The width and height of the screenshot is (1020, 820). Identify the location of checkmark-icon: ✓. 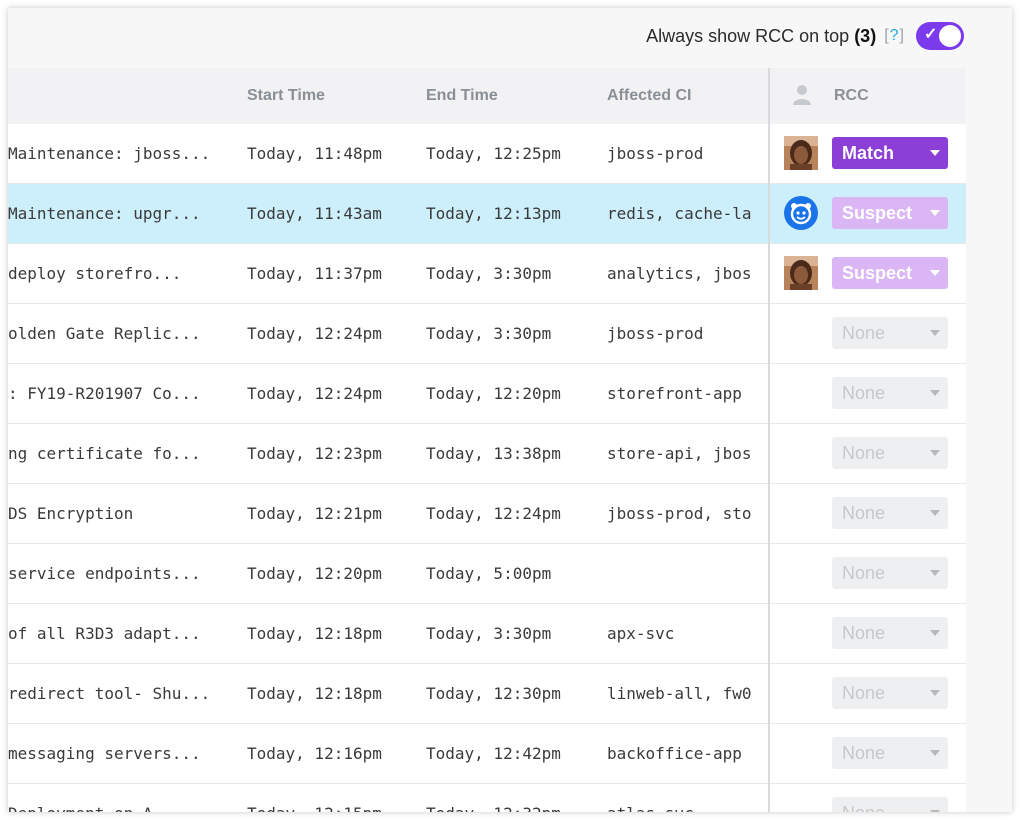
(931, 34).